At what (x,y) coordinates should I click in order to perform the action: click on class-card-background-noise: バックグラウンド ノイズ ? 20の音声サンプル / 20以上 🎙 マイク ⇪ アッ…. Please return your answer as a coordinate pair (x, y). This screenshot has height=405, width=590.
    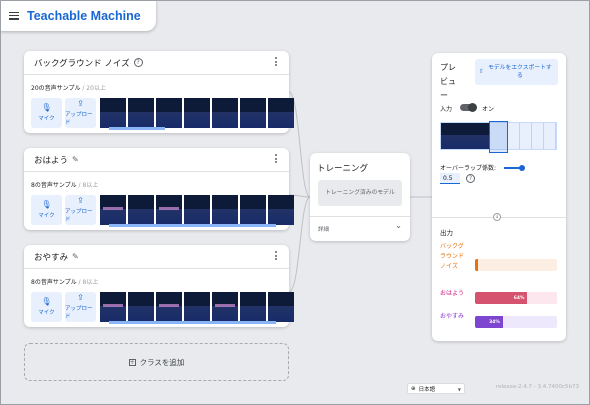
    Looking at the image, I should click on (159, 92).